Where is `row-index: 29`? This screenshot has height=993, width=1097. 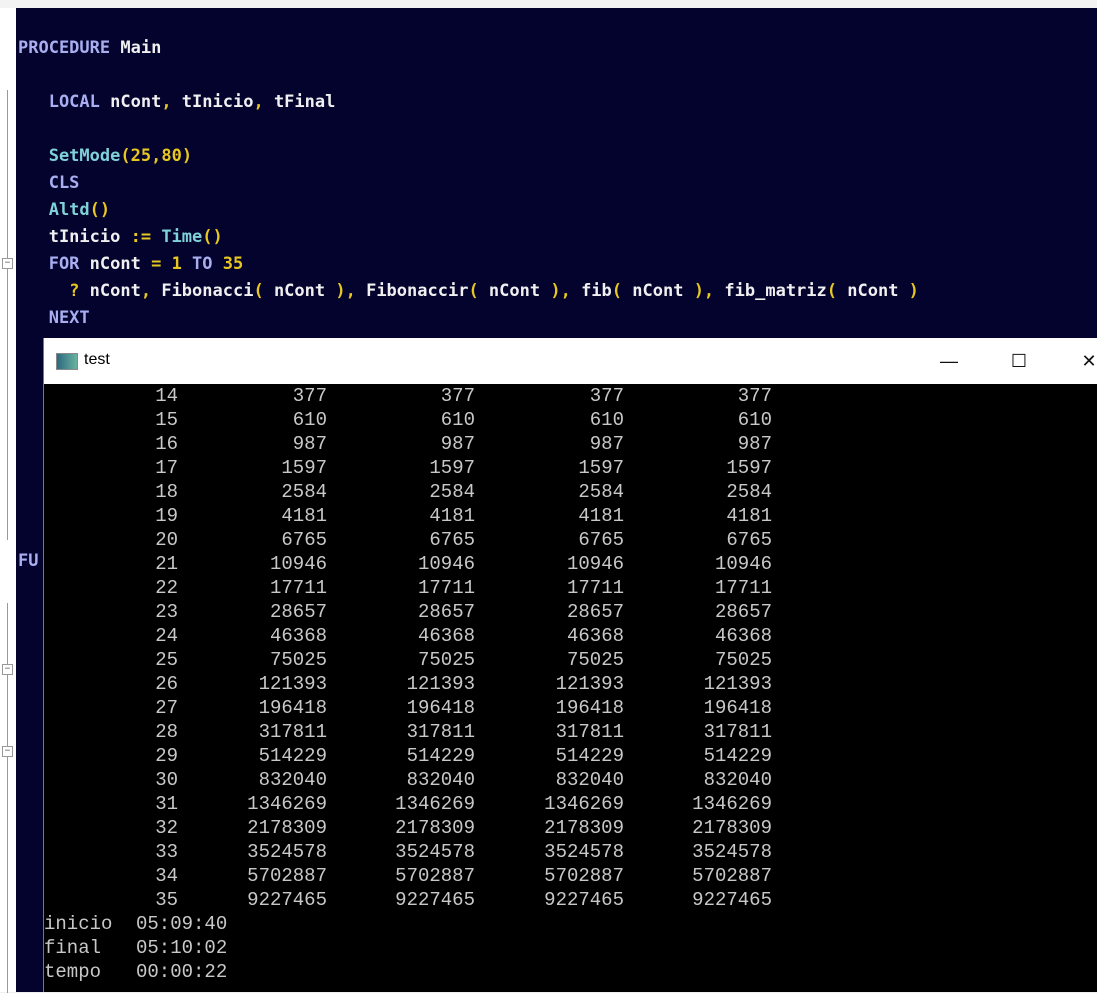 row-index: 29 is located at coordinates (166, 756).